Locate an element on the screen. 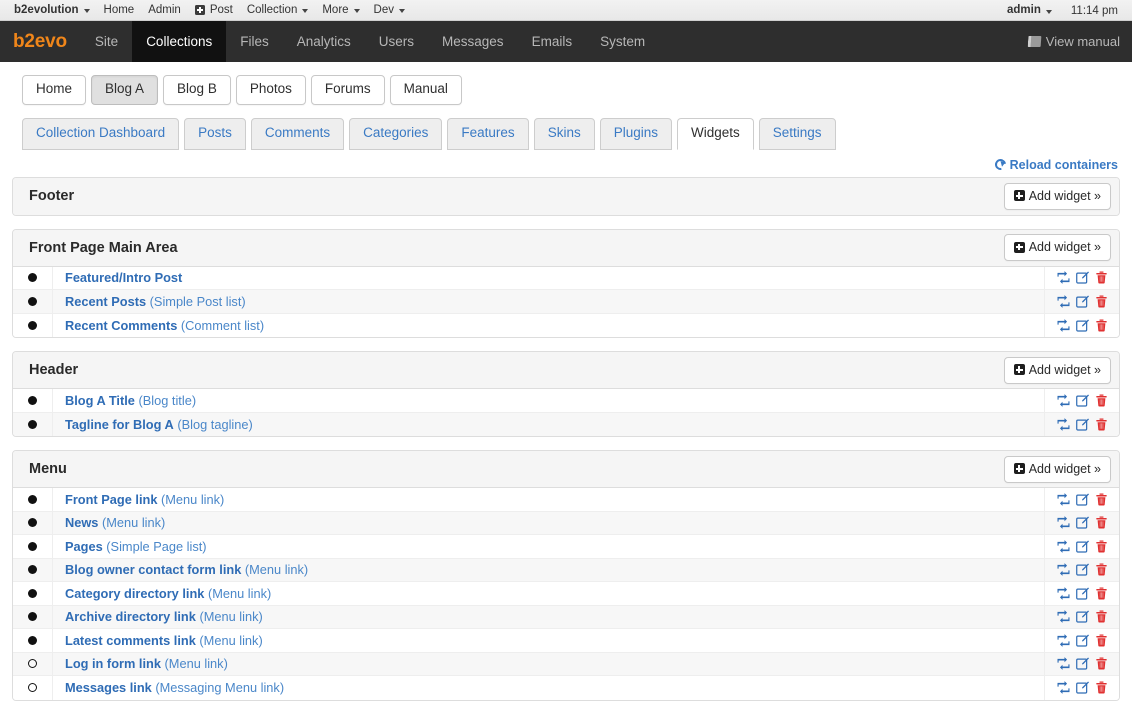  widget-row: Featured/Intro Post is located at coordinates (566, 278).